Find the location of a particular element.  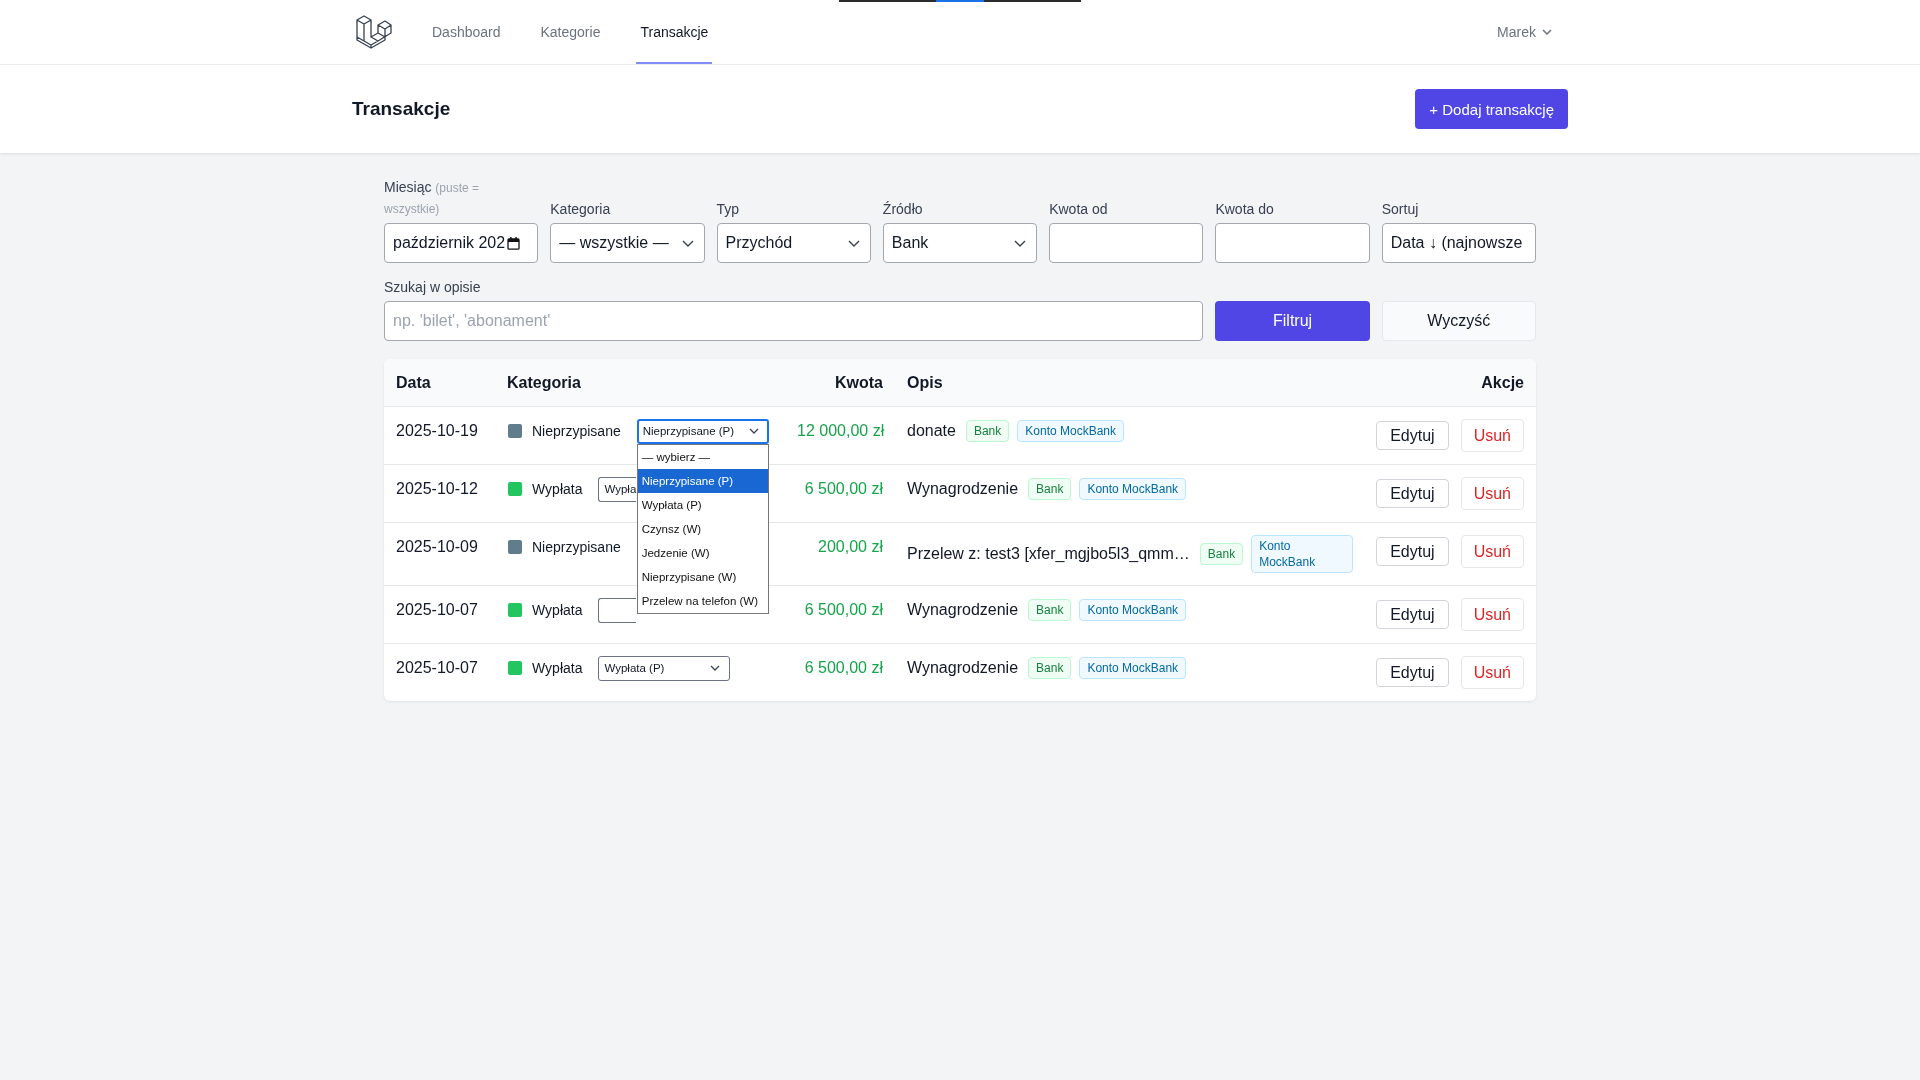

dropdown-option: Jedzenie (W) is located at coordinates (702, 552).